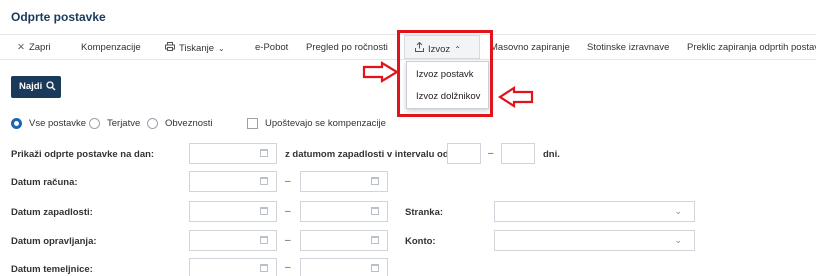  Describe the element at coordinates (344, 240) in the screenshot. I see `datum-opravljanja-to-input` at that location.